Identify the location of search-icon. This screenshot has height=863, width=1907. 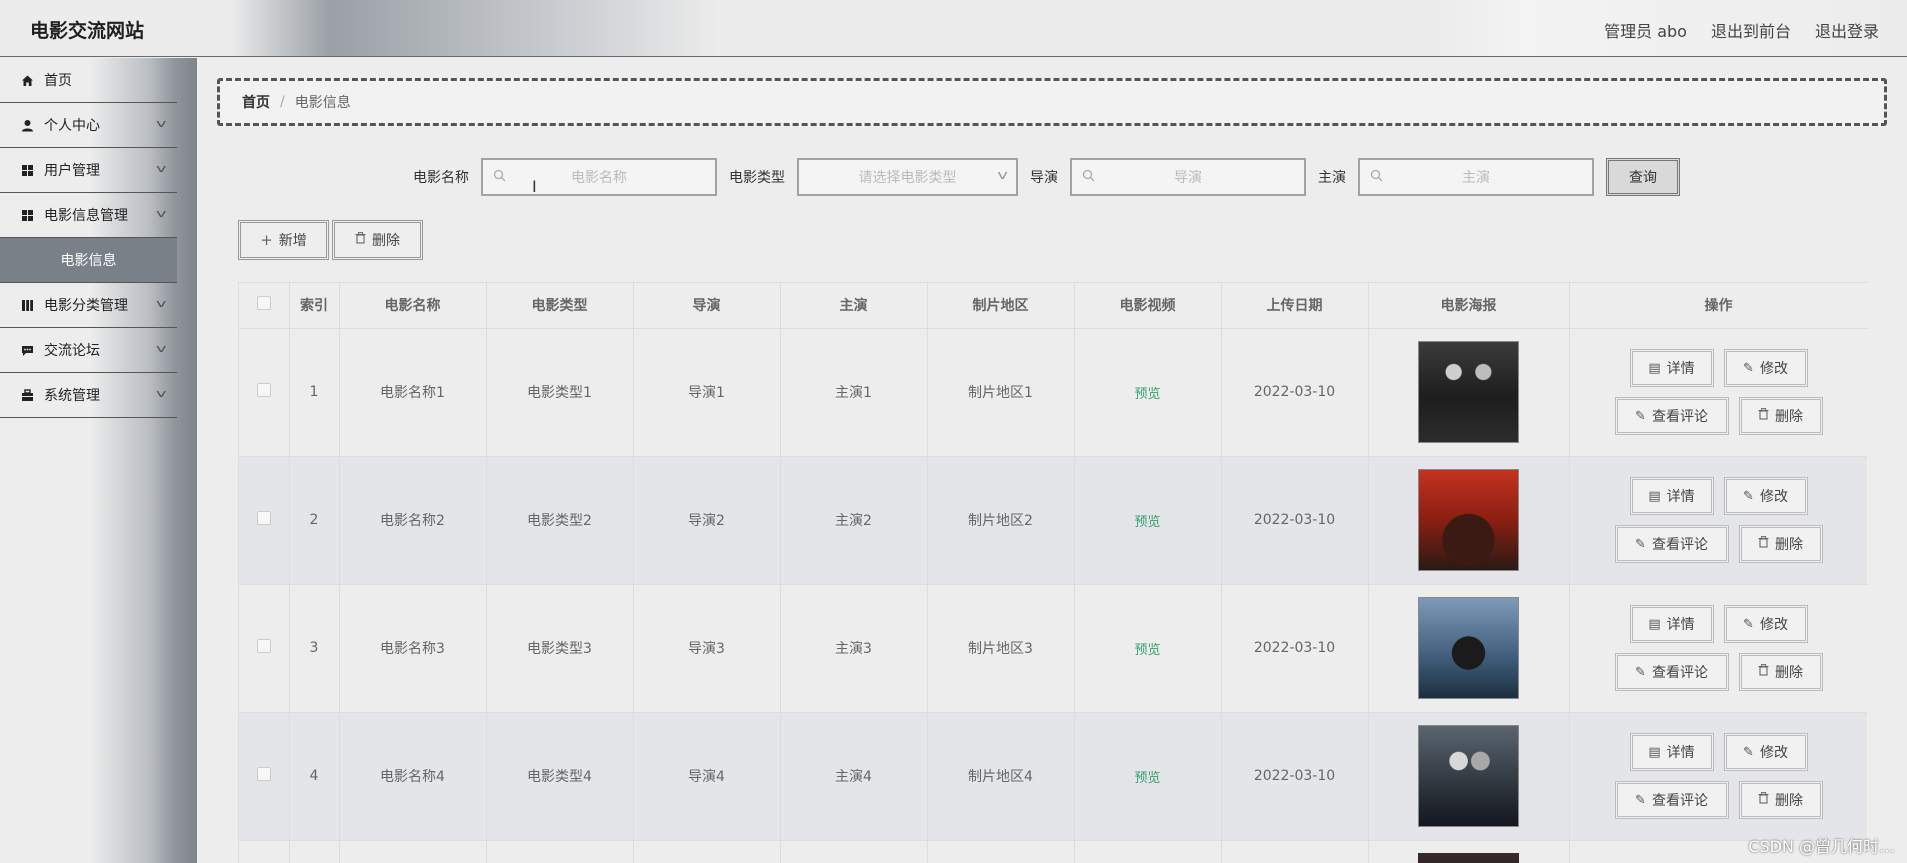
(1376, 177).